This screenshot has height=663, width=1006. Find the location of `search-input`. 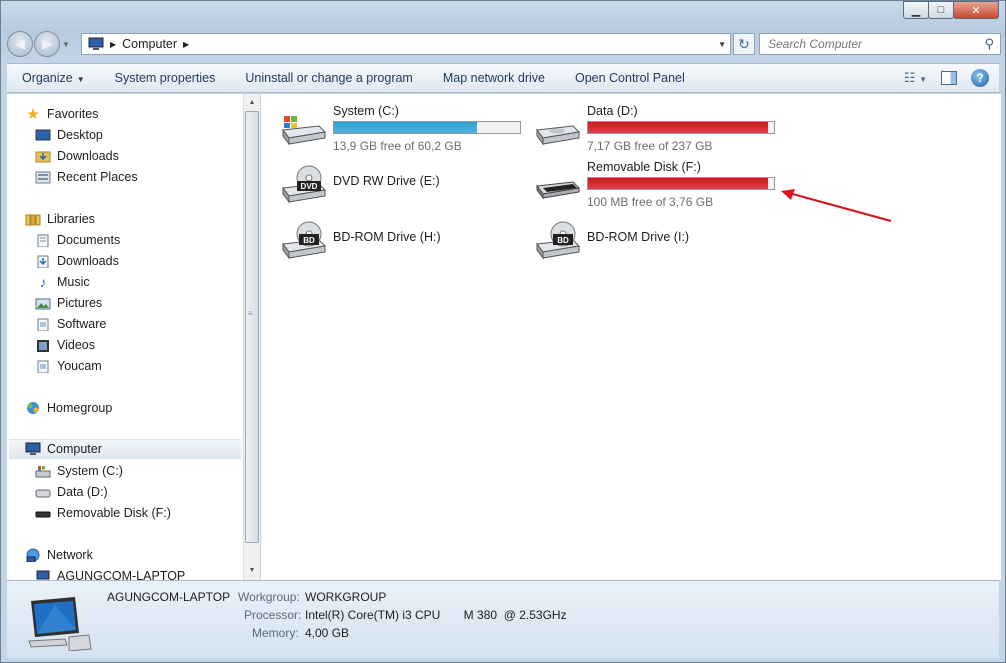

search-input is located at coordinates (868, 44).